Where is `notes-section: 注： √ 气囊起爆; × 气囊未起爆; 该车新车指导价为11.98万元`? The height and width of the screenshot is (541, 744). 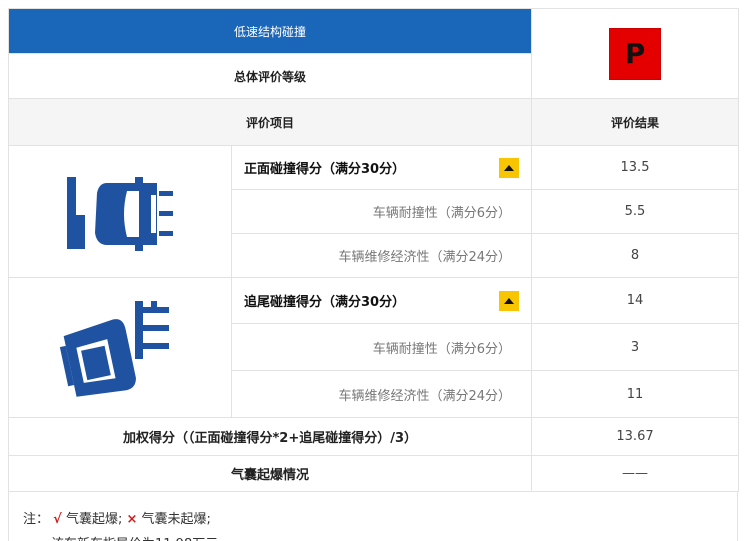 notes-section: 注： √ 气囊起爆; × 气囊未起爆; 该车新车指导价为11.98万元 is located at coordinates (373, 516).